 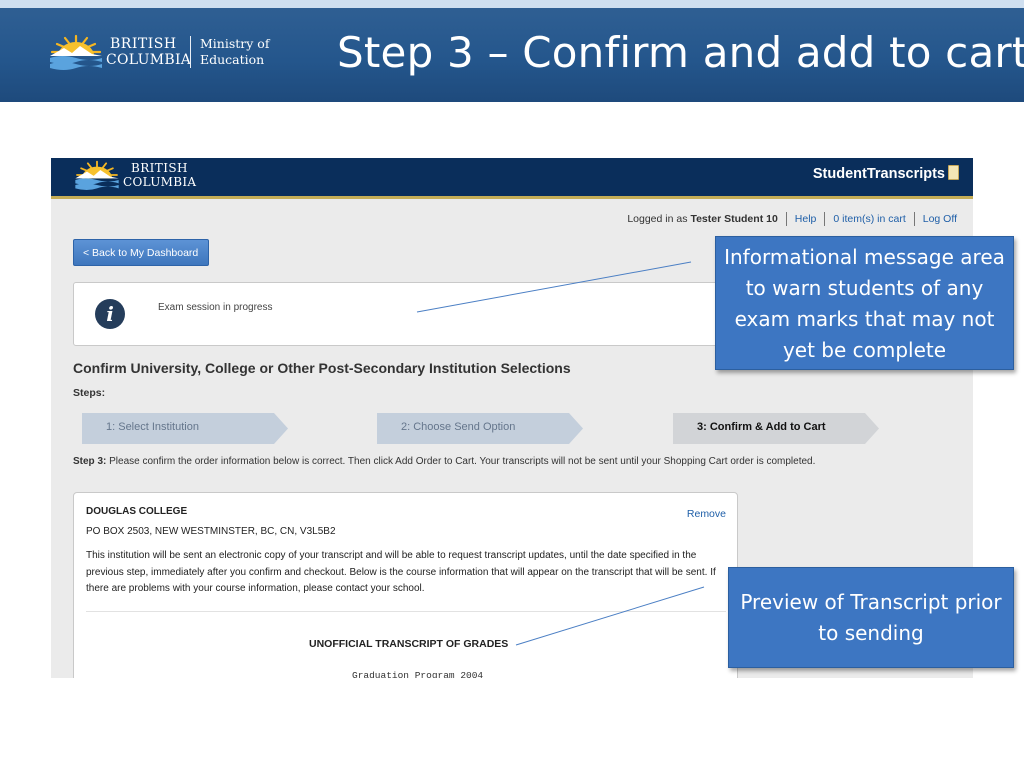 I want to click on app-header-bar: BRITISH COLUMBIA StudentTranscripts, so click(x=512, y=177).